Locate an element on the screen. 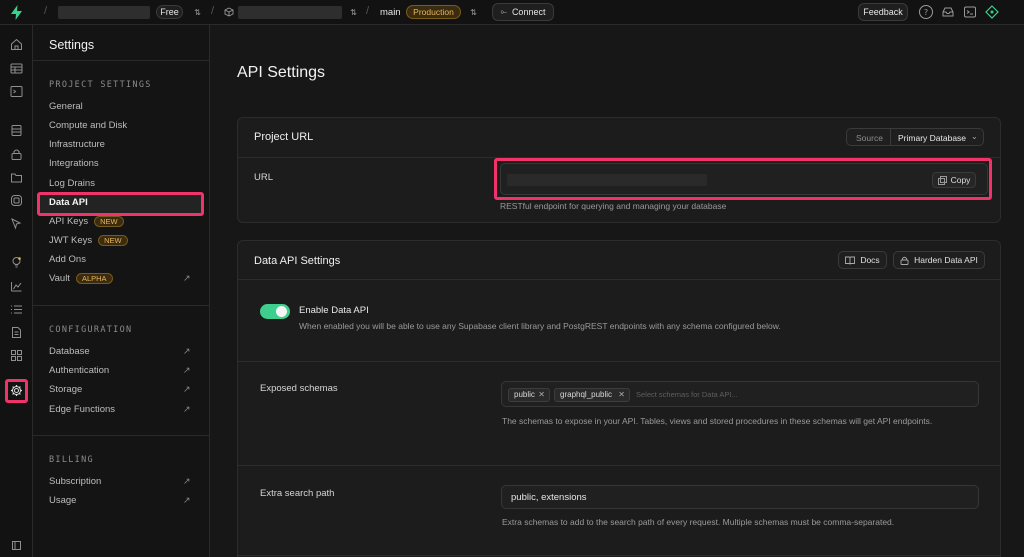 The image size is (1024, 557). edge-functions-icon is located at coordinates (16, 200).